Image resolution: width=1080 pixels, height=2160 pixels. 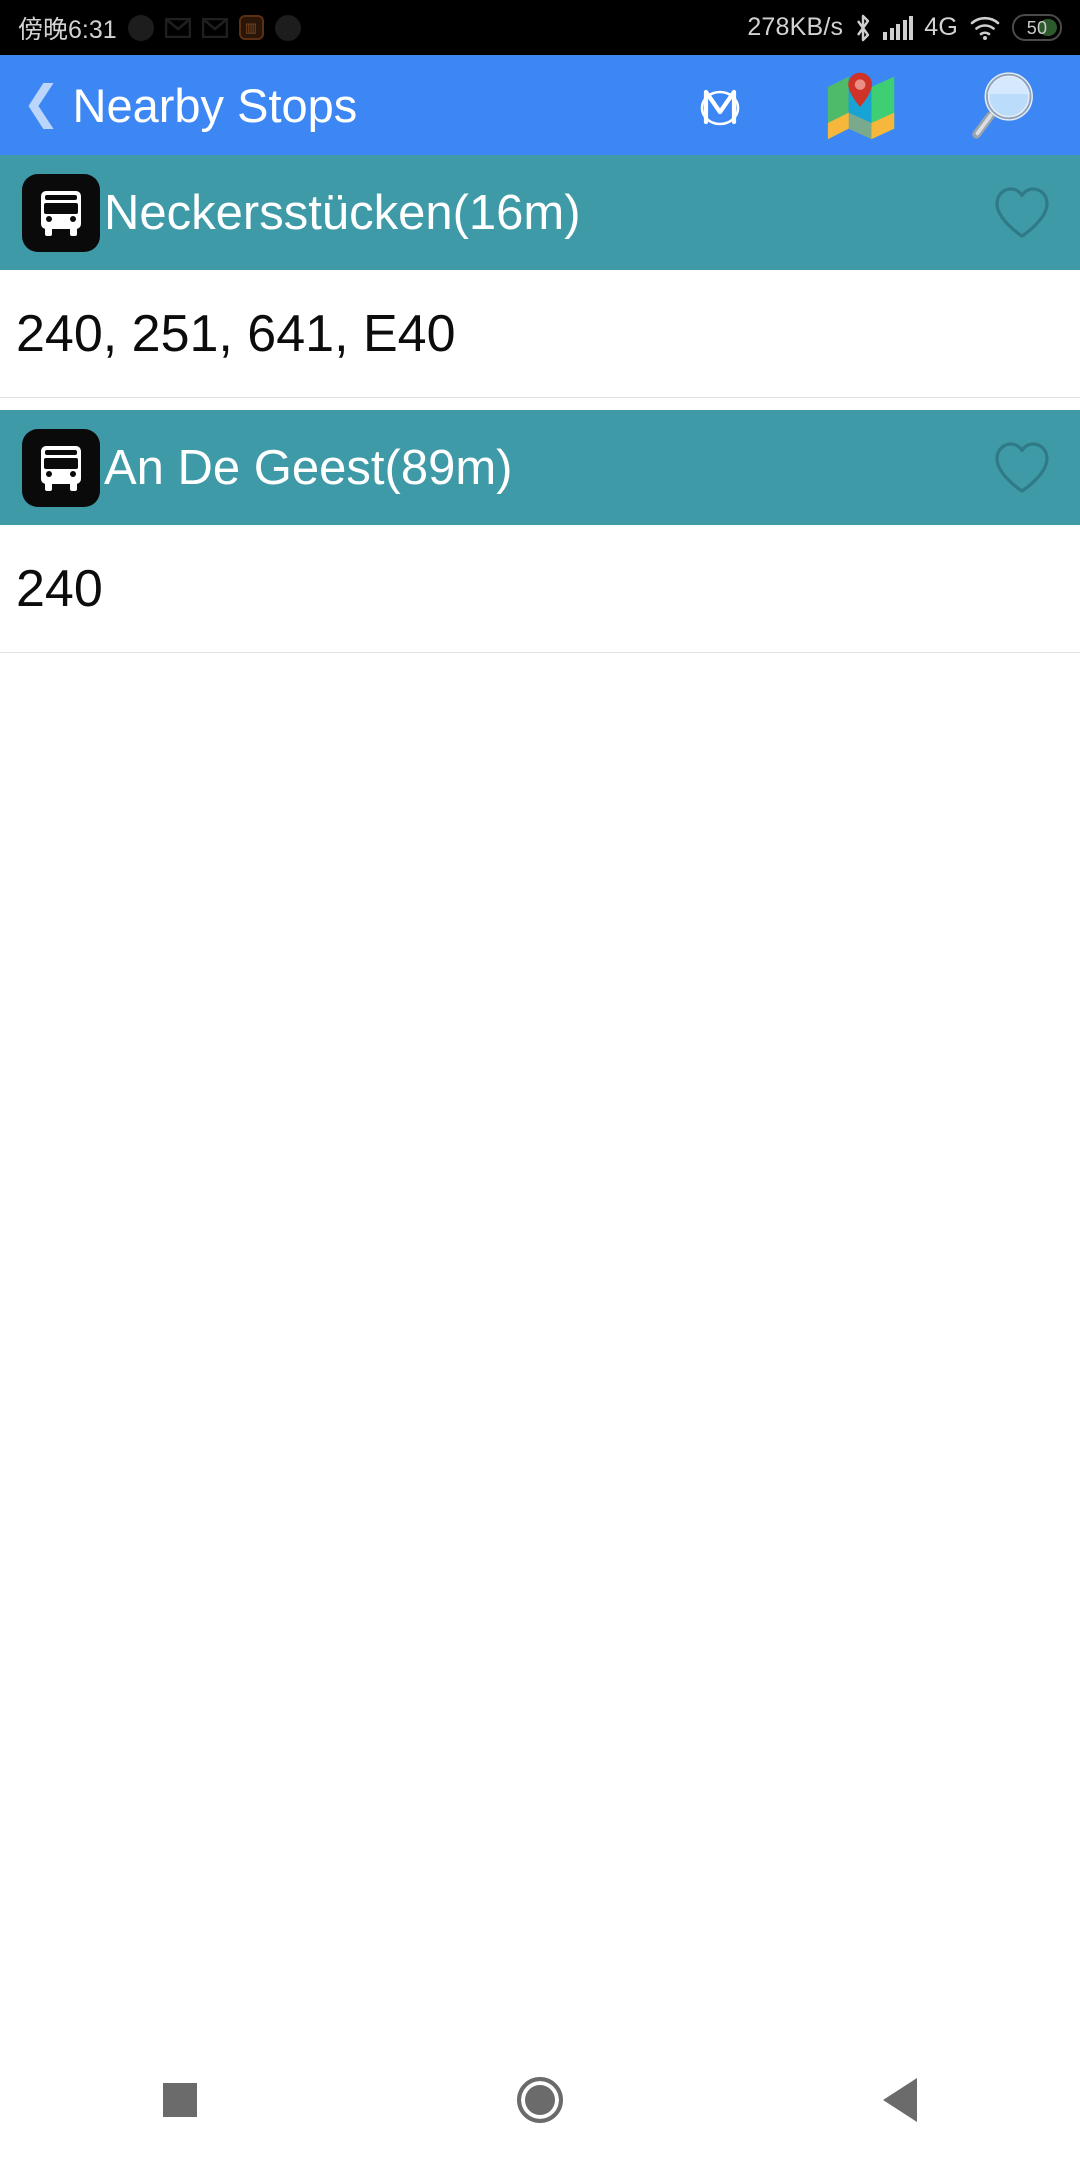 What do you see at coordinates (59, 588) in the screenshot?
I see `routes-label: 240` at bounding box center [59, 588].